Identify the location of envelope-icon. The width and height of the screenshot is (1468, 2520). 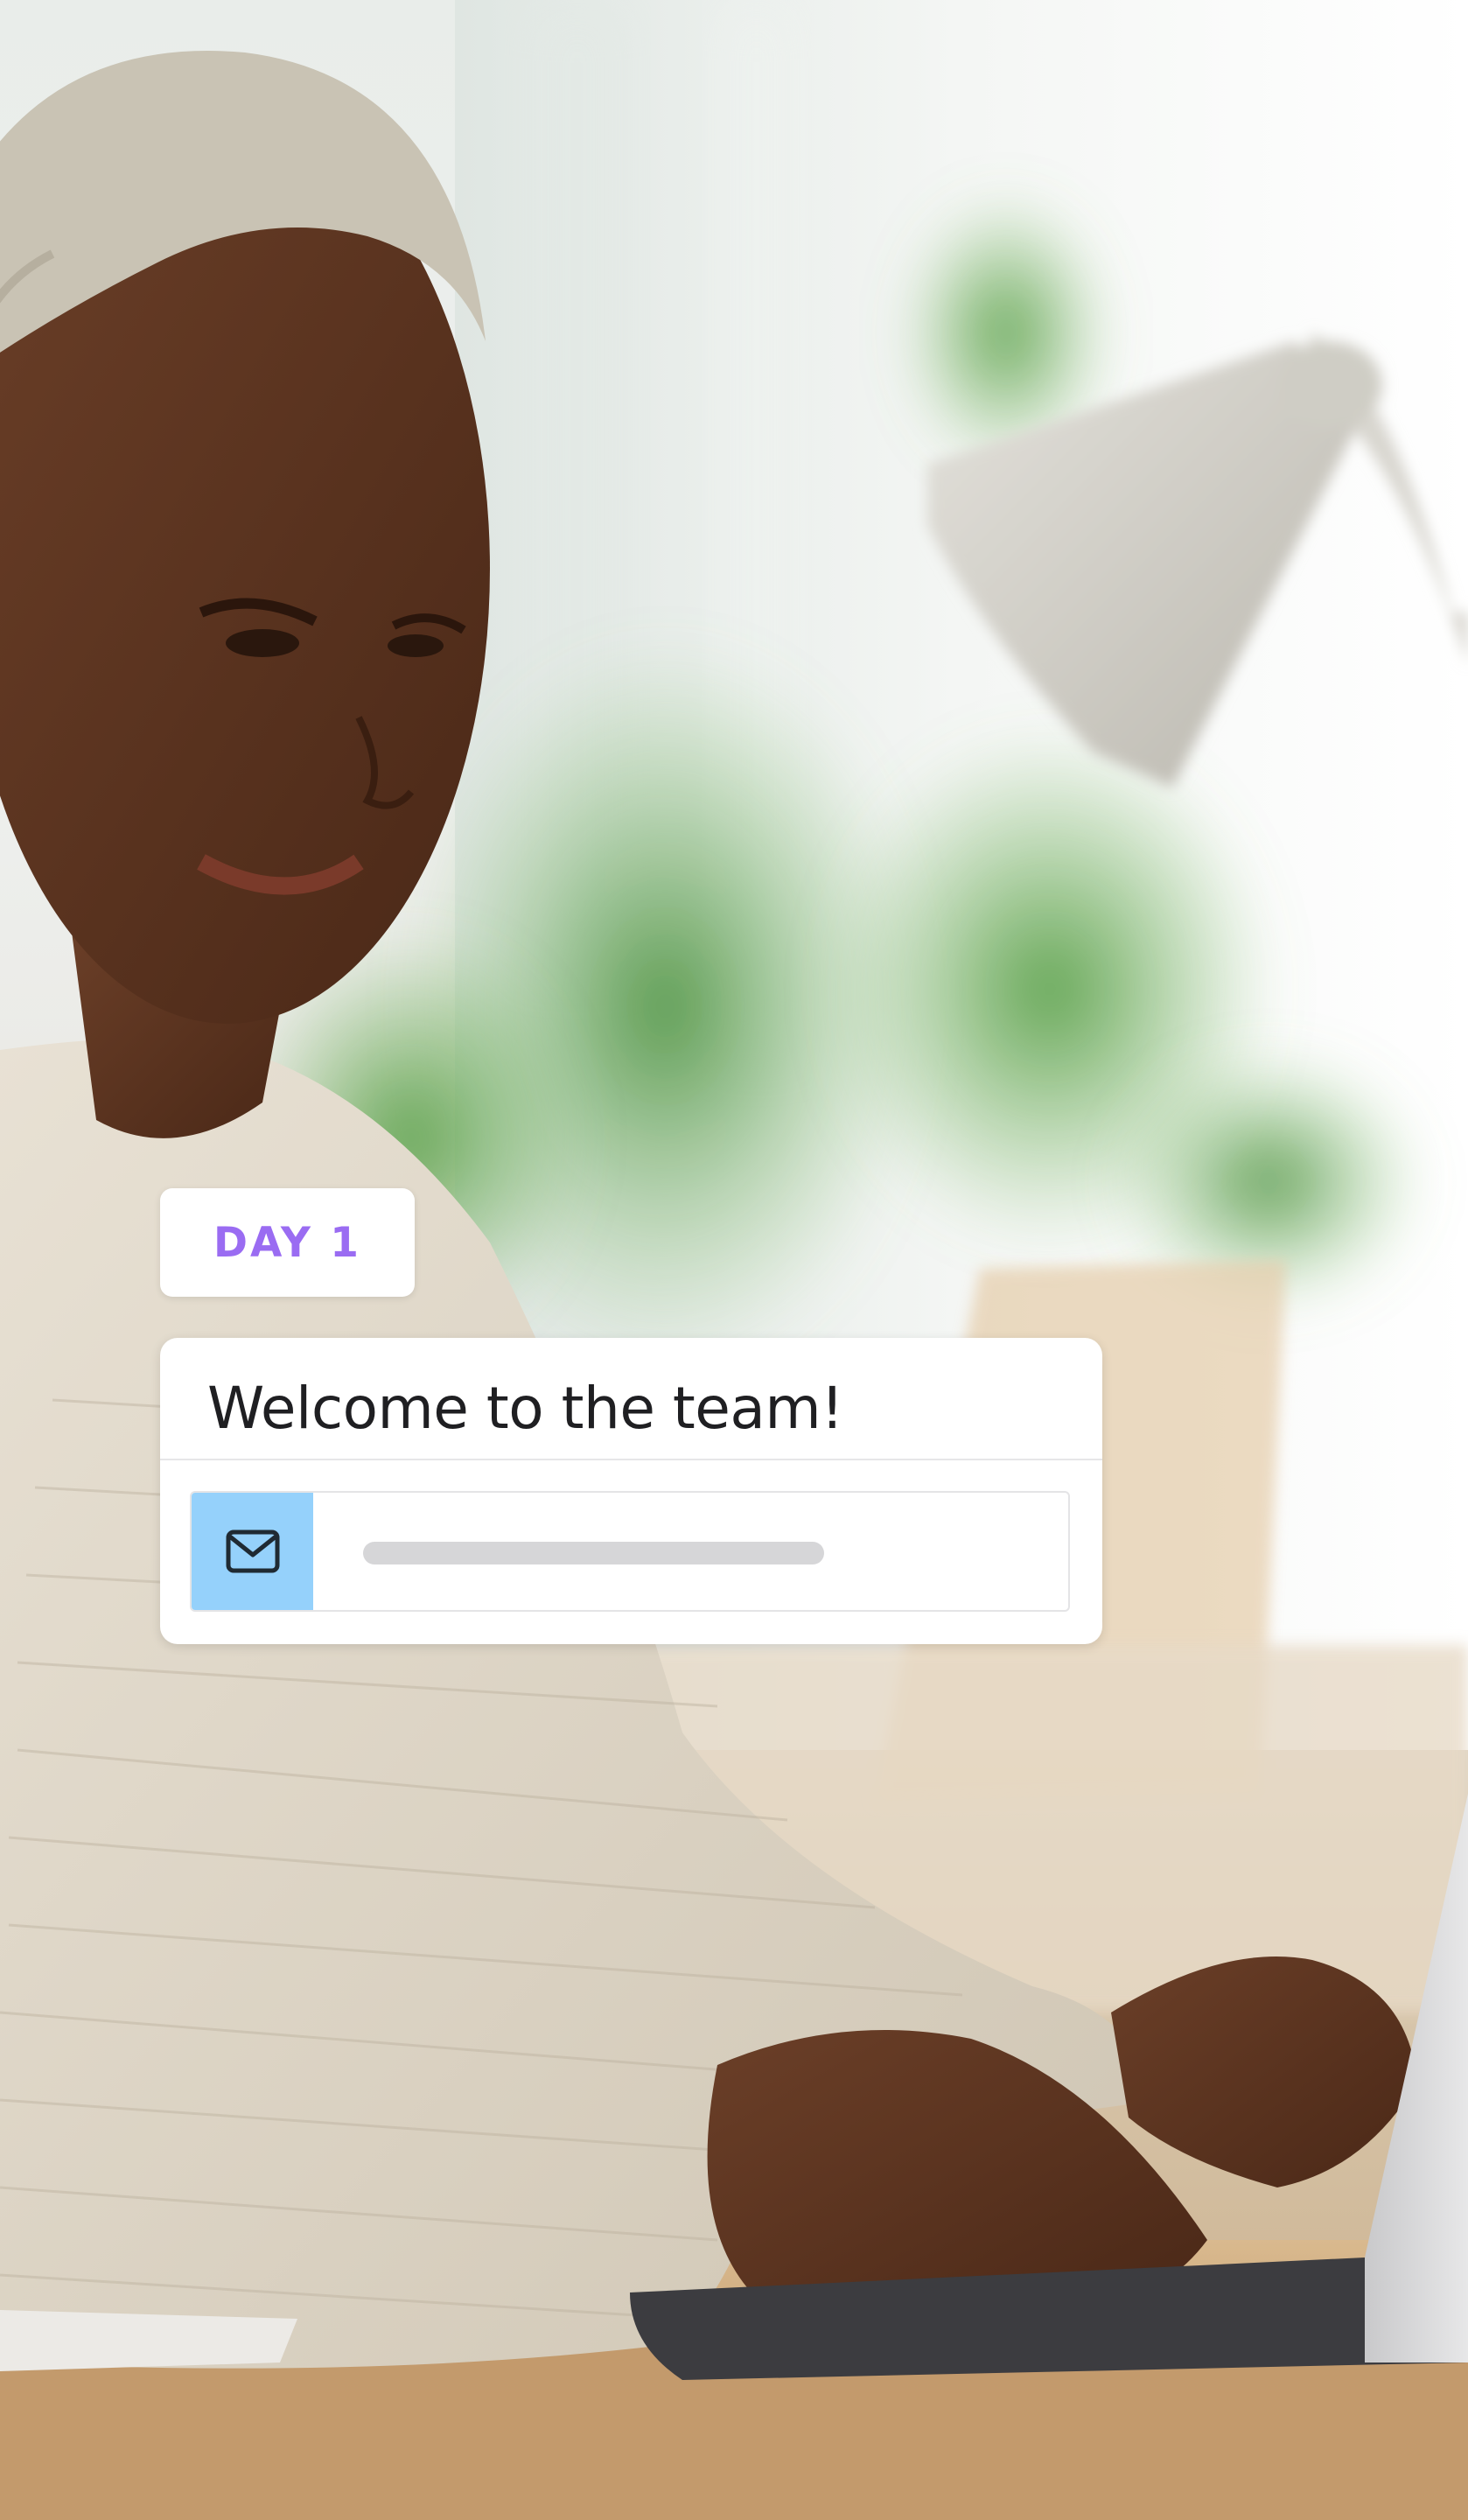
(252, 1551).